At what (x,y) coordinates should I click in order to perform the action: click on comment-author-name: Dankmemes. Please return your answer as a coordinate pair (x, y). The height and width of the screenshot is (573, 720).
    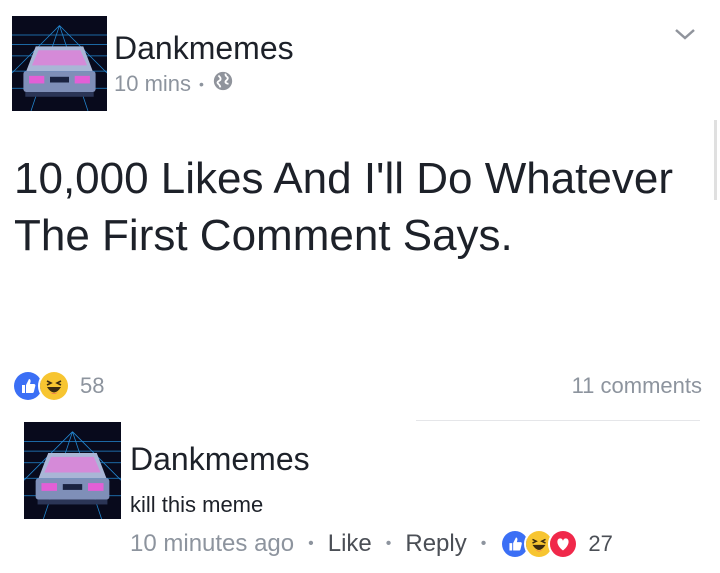
    Looking at the image, I should click on (220, 459).